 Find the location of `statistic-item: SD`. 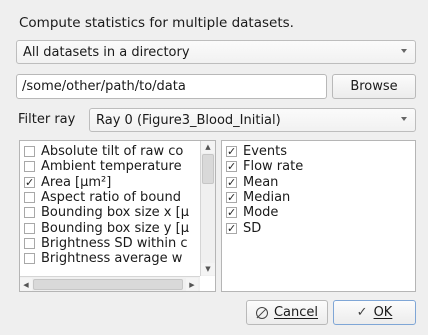

statistic-item: SD is located at coordinates (243, 228).